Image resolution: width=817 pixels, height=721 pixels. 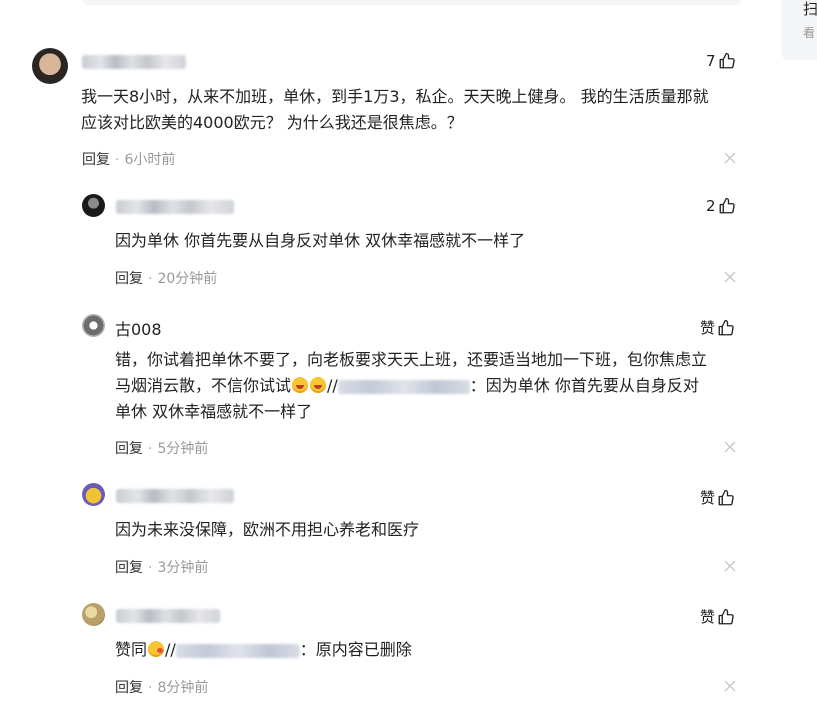 I want to click on like-button: 7, so click(x=721, y=61).